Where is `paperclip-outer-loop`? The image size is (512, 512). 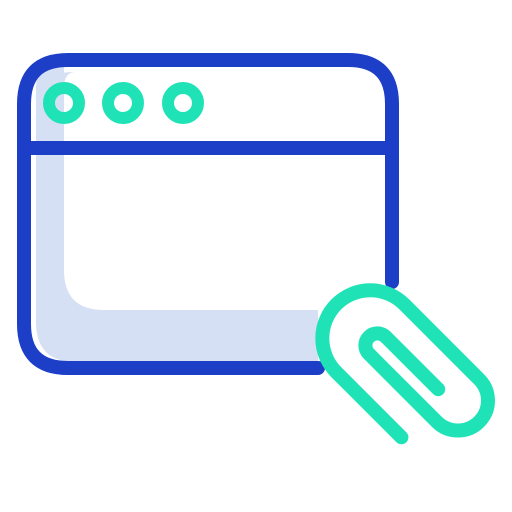
paperclip-outer-loop is located at coordinates (405, 364).